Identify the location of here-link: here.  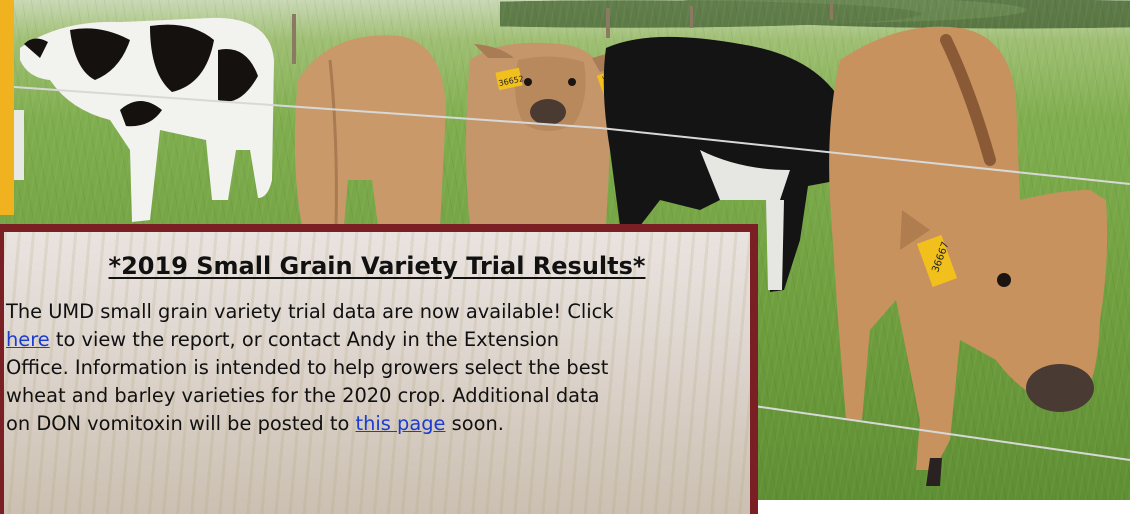
(28, 339).